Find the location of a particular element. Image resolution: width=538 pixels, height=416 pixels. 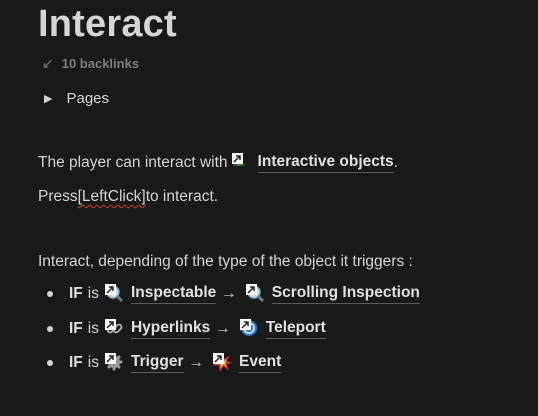

inspectable-link: Inspectable is located at coordinates (173, 294).